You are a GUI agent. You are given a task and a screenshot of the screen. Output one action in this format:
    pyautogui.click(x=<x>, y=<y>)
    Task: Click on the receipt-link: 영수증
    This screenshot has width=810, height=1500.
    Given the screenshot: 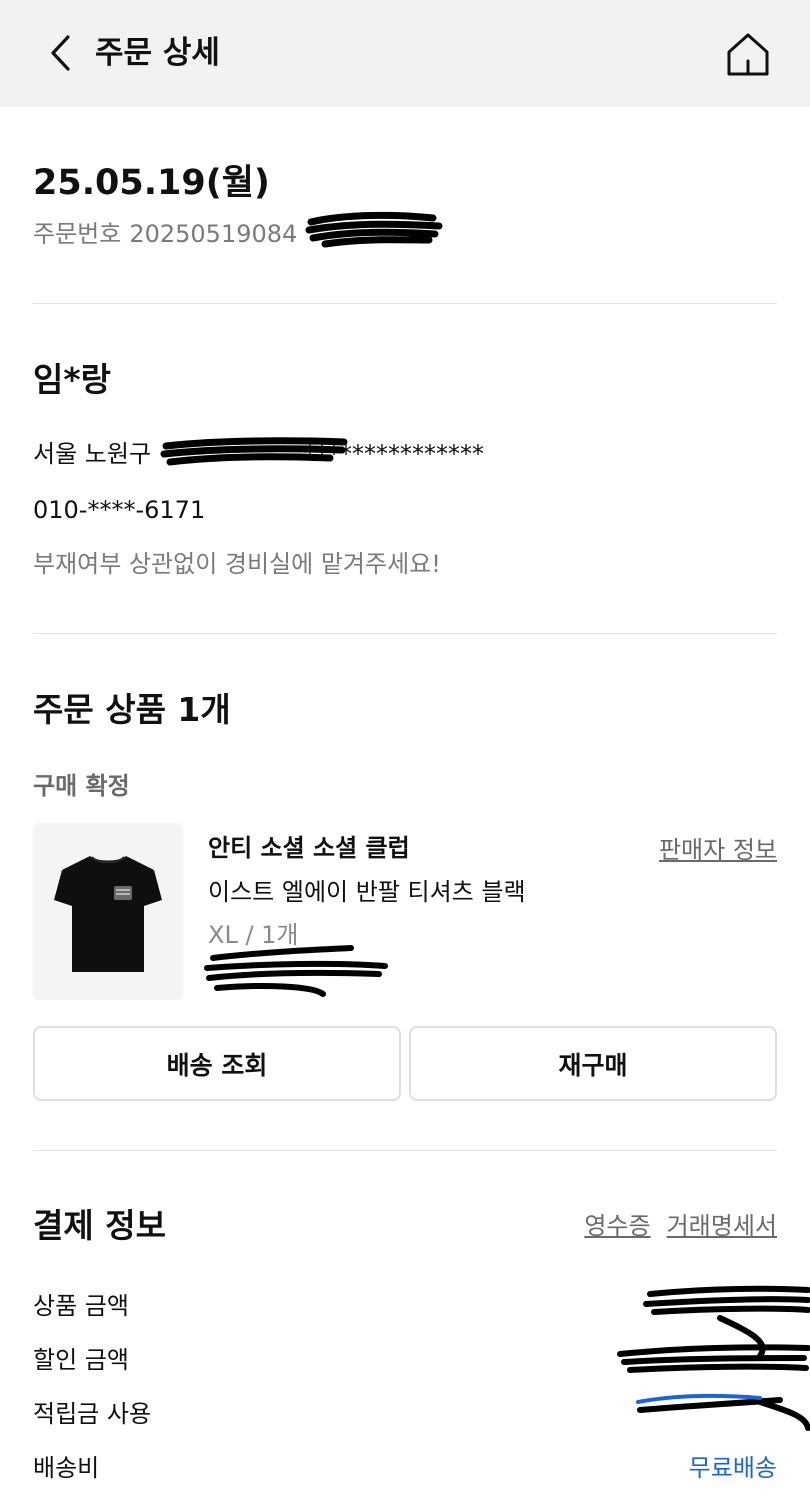 What is the action you would take?
    pyautogui.click(x=617, y=1226)
    